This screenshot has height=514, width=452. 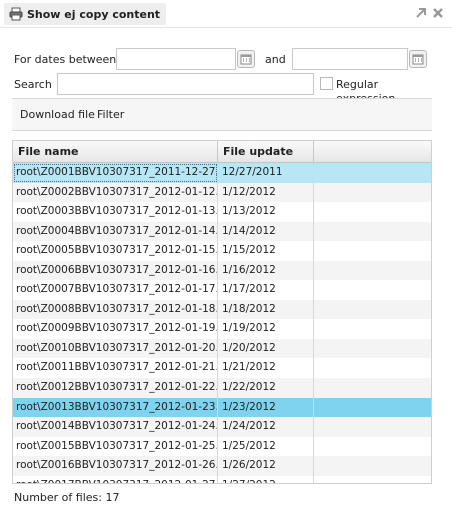 I want to click on file-update-time-cell: 1/21/2012, so click(x=266, y=368).